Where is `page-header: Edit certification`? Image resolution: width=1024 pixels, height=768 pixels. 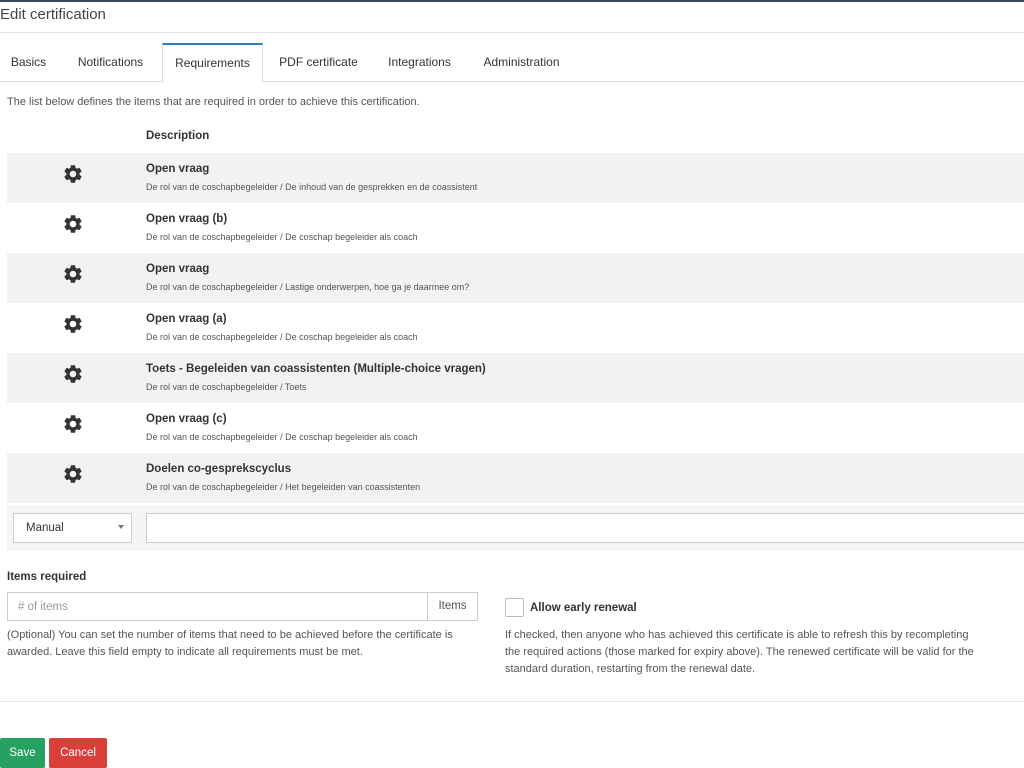 page-header: Edit certification is located at coordinates (512, 17).